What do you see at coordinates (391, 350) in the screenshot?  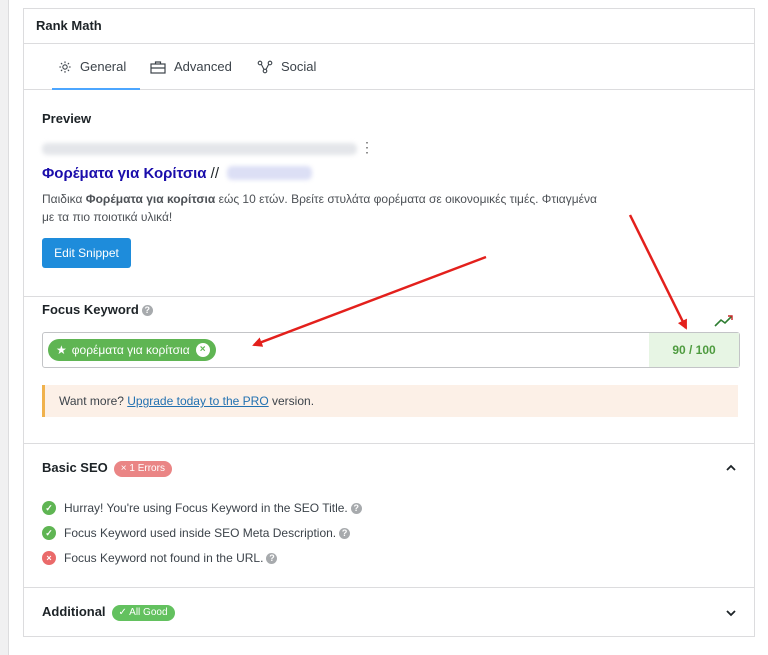 I see `focus-keyword-input: ★ φορέματα για κορίτσια × 90 / 100` at bounding box center [391, 350].